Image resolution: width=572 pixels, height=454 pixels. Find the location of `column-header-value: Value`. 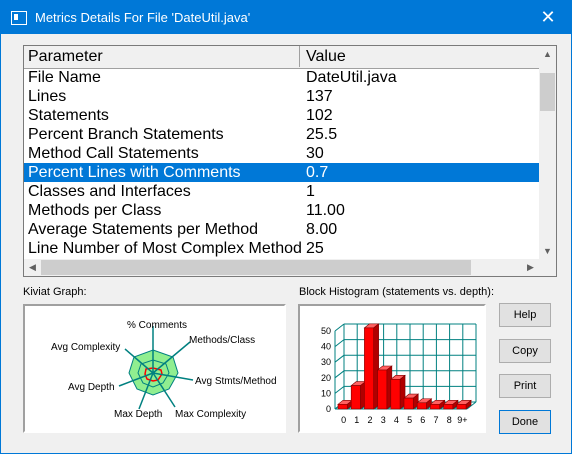

column-header-value: Value is located at coordinates (420, 56).